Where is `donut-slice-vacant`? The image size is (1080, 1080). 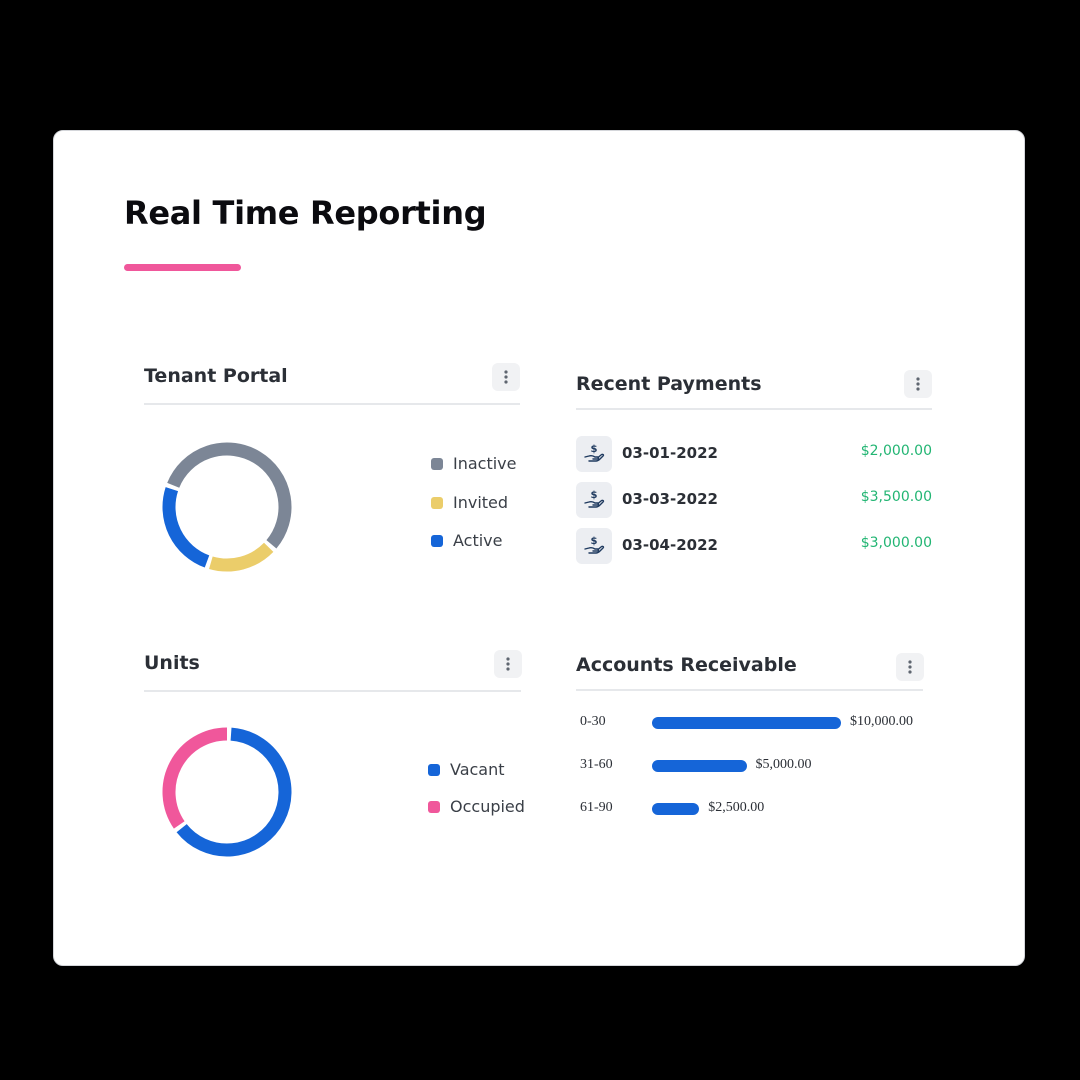 donut-slice-vacant is located at coordinates (234, 792).